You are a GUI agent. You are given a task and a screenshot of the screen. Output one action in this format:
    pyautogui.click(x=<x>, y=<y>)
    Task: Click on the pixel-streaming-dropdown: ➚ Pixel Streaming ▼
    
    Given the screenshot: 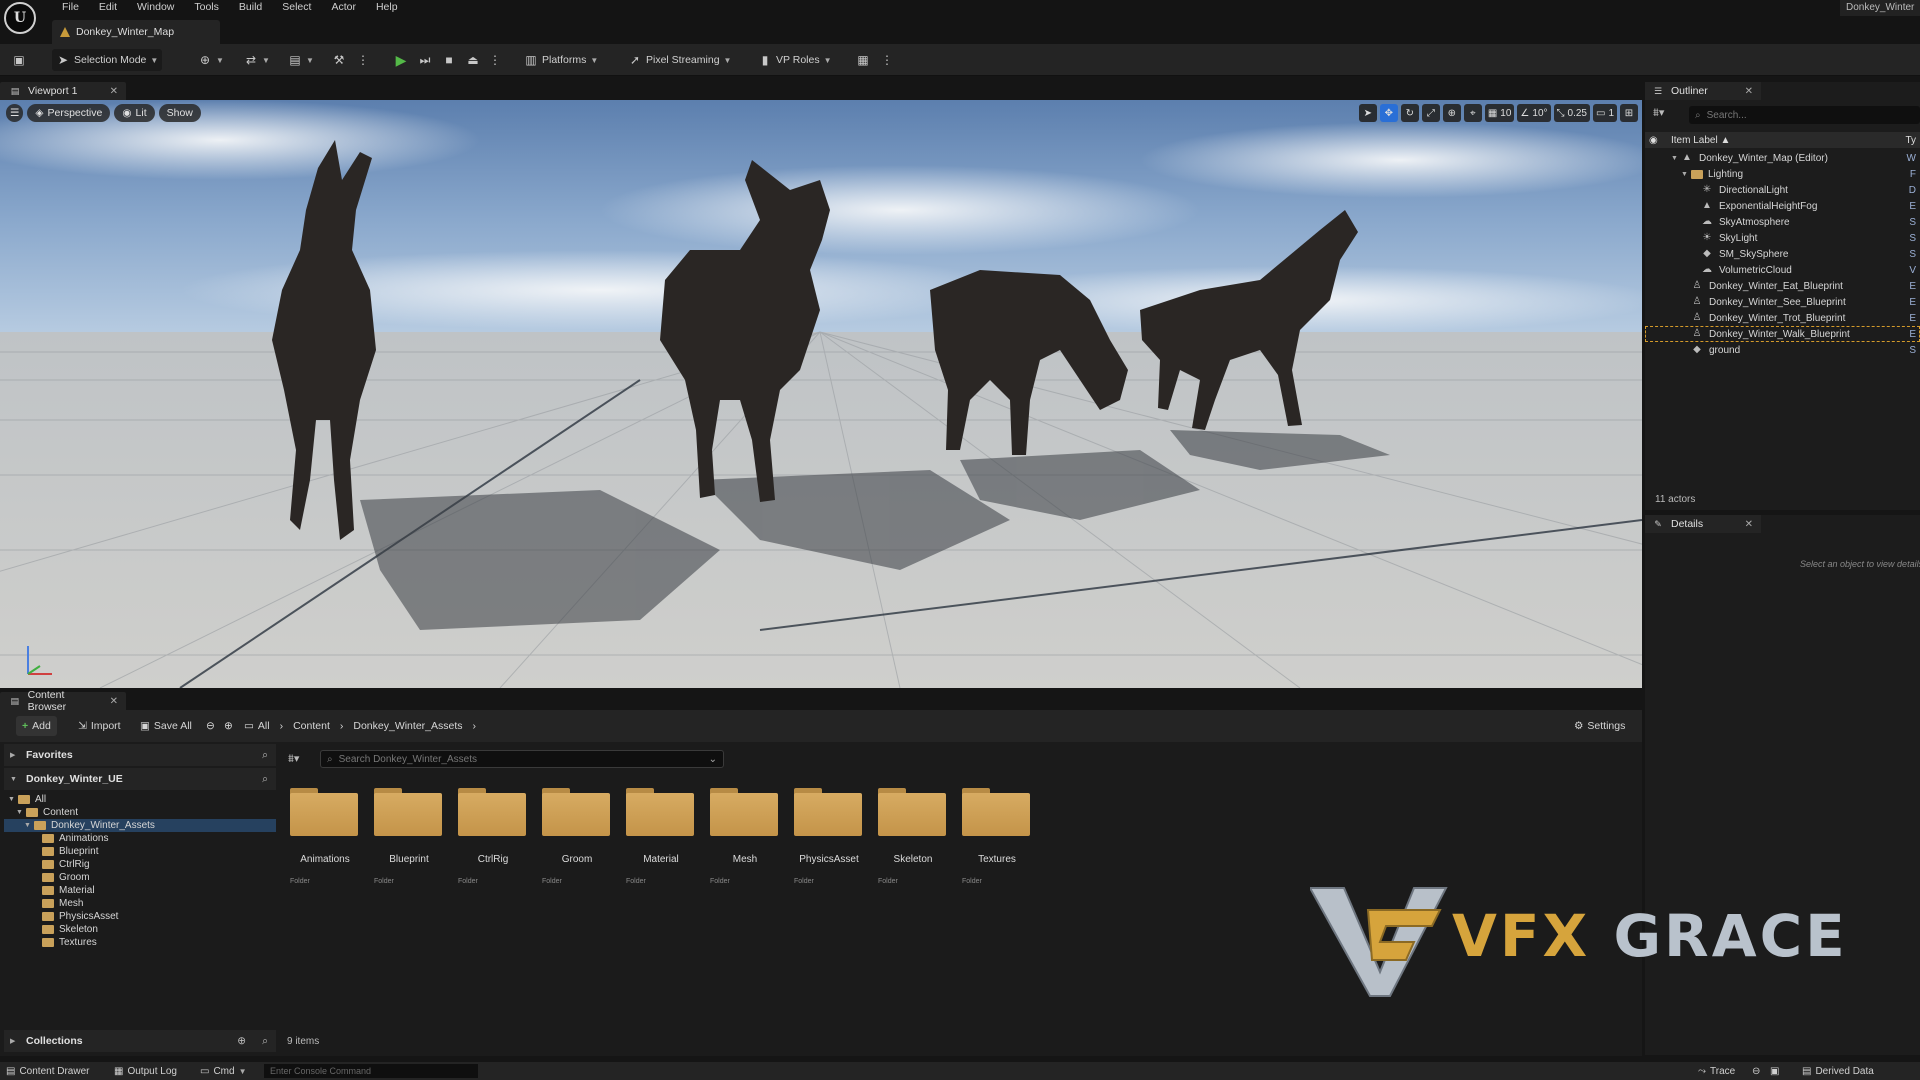 What is the action you would take?
    pyautogui.click(x=679, y=60)
    